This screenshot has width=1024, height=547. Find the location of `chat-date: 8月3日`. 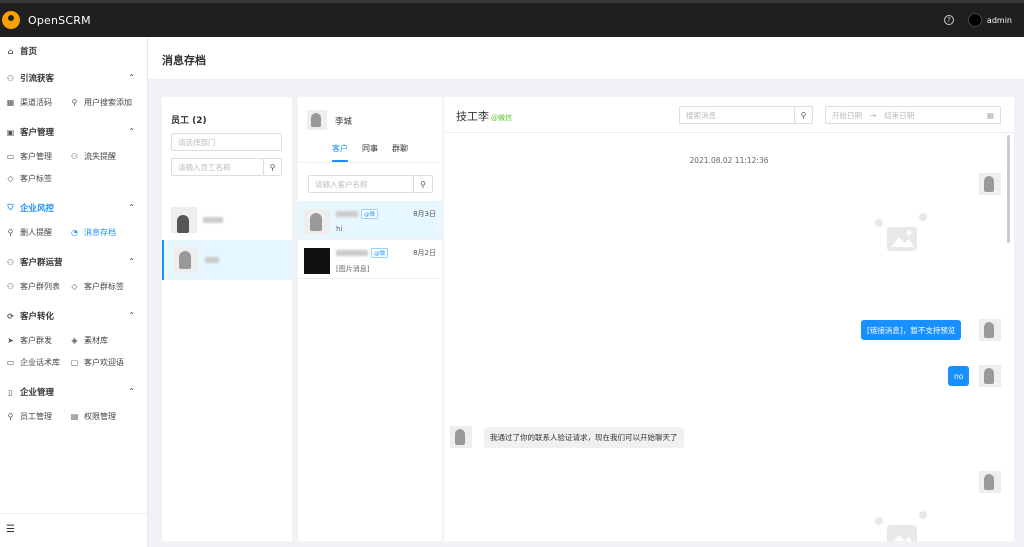

chat-date: 8月3日 is located at coordinates (424, 214).